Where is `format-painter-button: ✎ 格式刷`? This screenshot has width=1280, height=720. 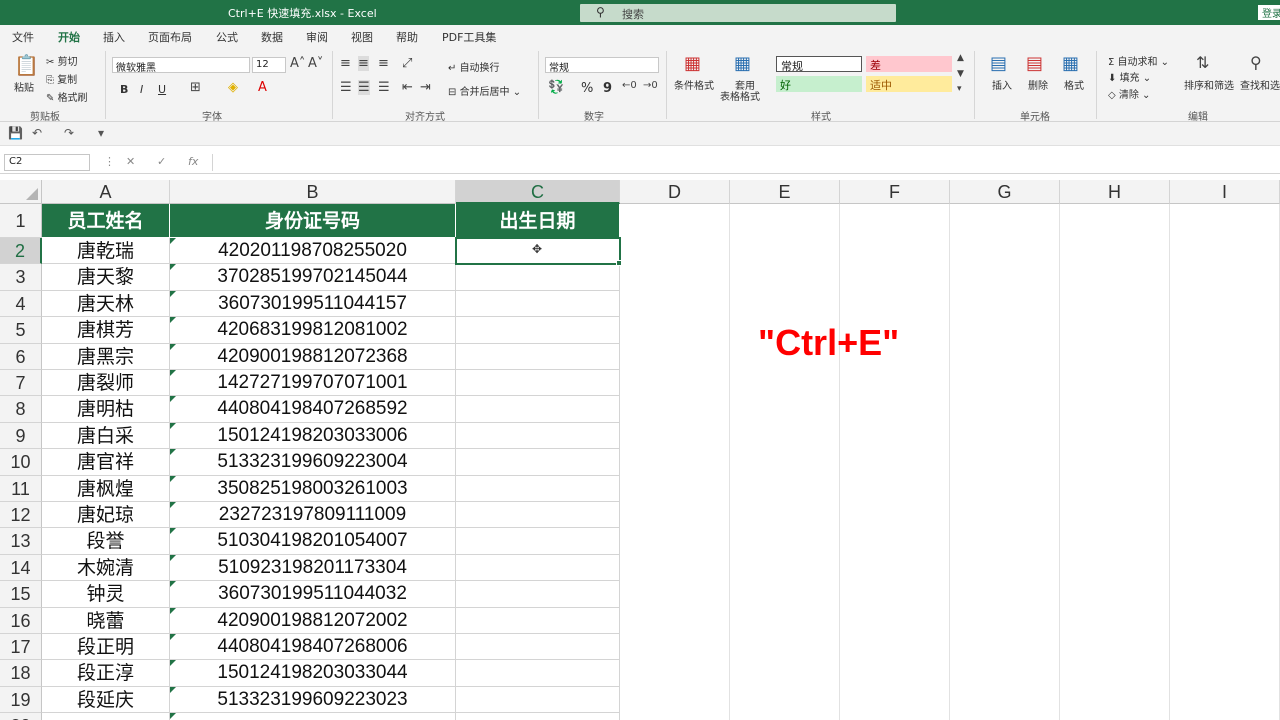
format-painter-button: ✎ 格式刷 is located at coordinates (67, 96).